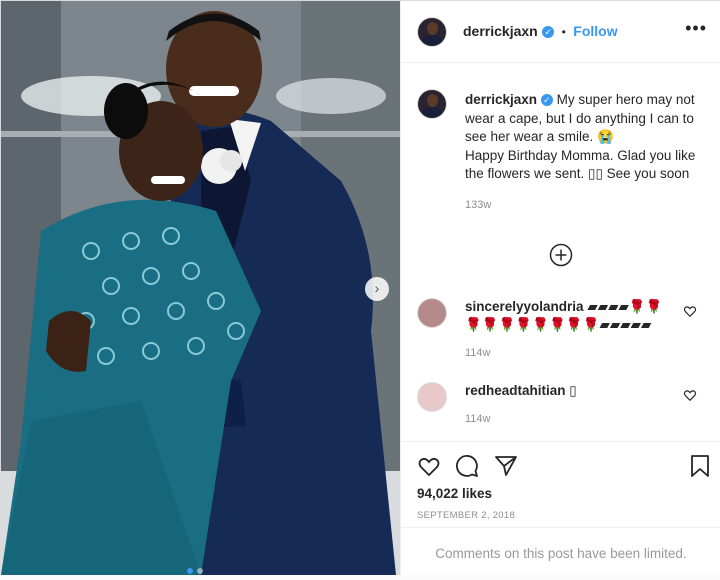 The height and width of the screenshot is (580, 720). I want to click on post-date: SEPTEMBER 2, 2018, so click(466, 515).